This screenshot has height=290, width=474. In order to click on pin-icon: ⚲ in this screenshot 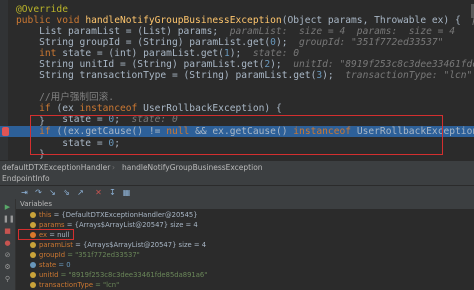, I will do `click(7, 279)`.